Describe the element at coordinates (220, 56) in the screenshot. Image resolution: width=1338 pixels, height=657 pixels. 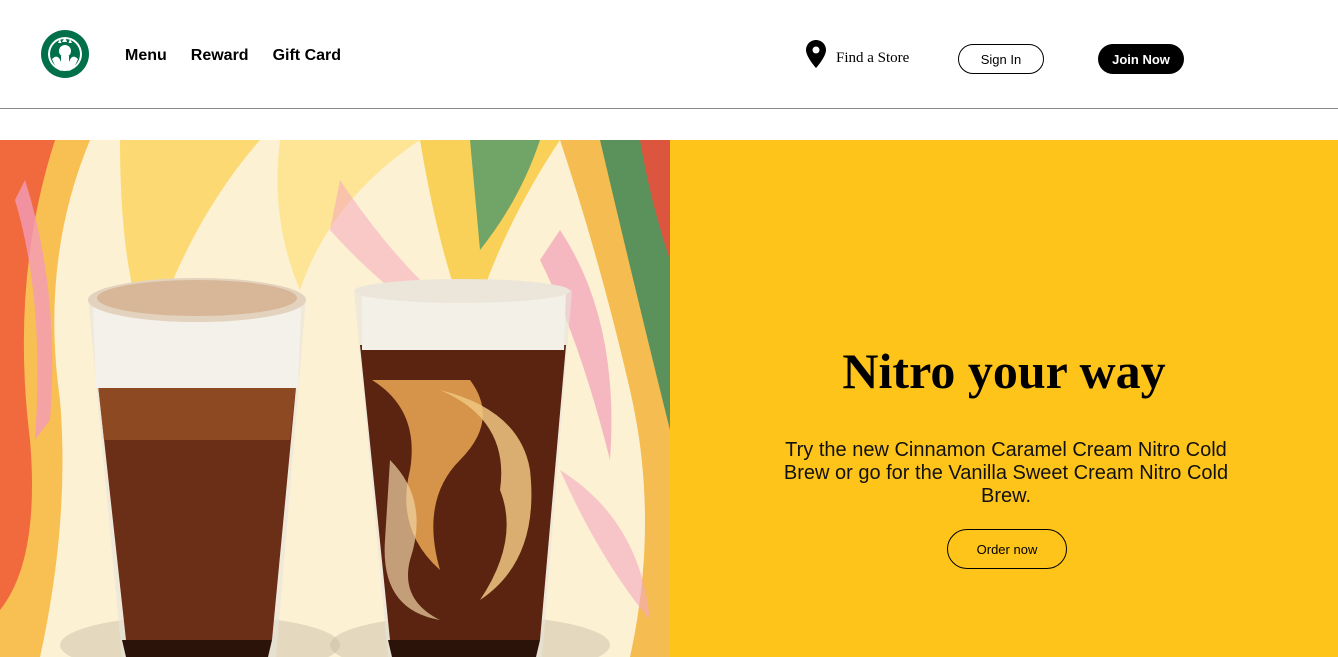
I see `nav-link-reward: Reward` at that location.